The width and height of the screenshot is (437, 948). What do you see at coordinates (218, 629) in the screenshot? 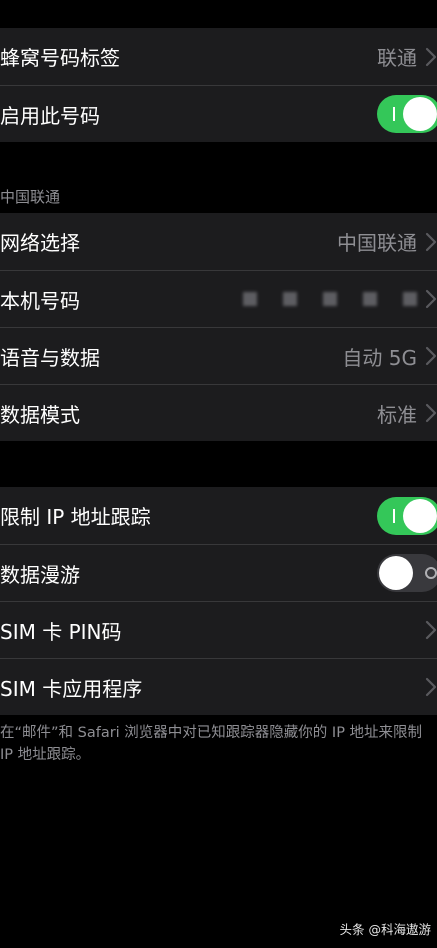
I see `row-sim-pin: SIM 卡 PIN码` at bounding box center [218, 629].